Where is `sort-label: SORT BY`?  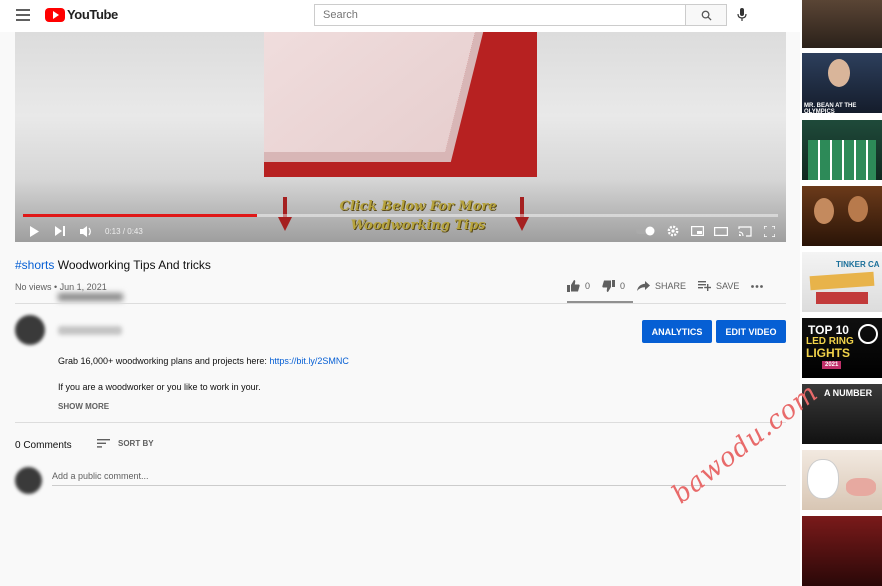
sort-label: SORT BY is located at coordinates (136, 443).